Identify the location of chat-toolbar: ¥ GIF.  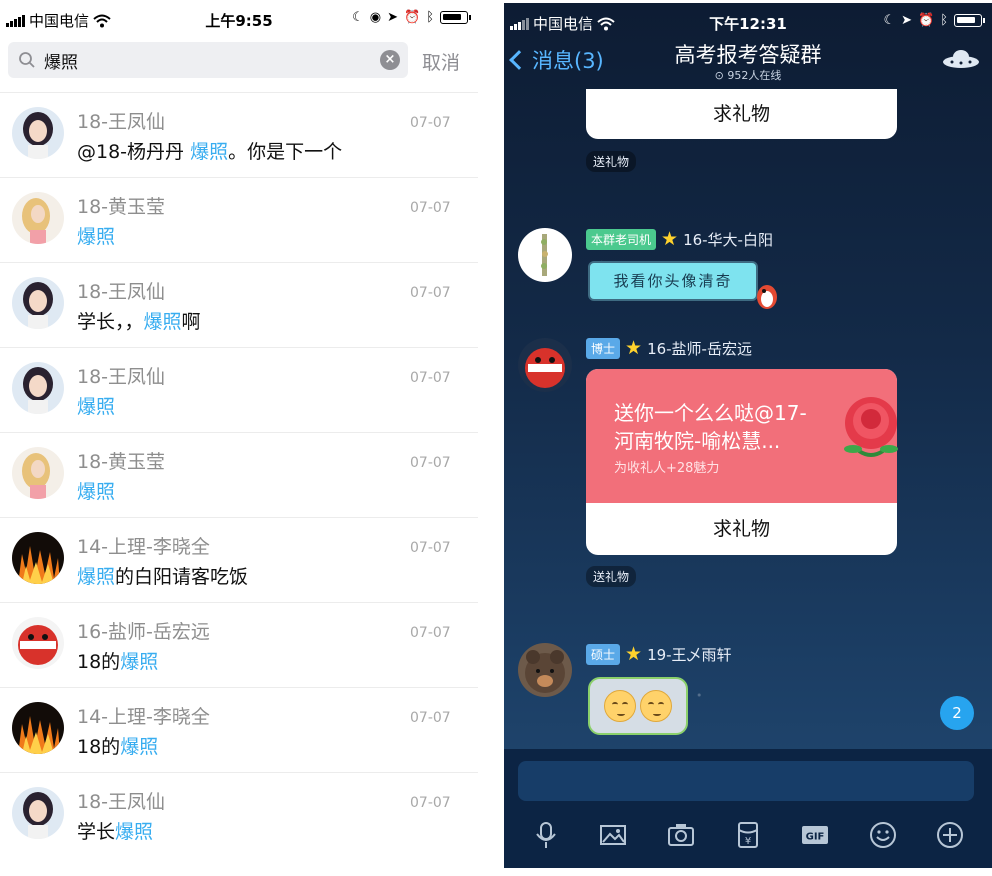
(748, 835).